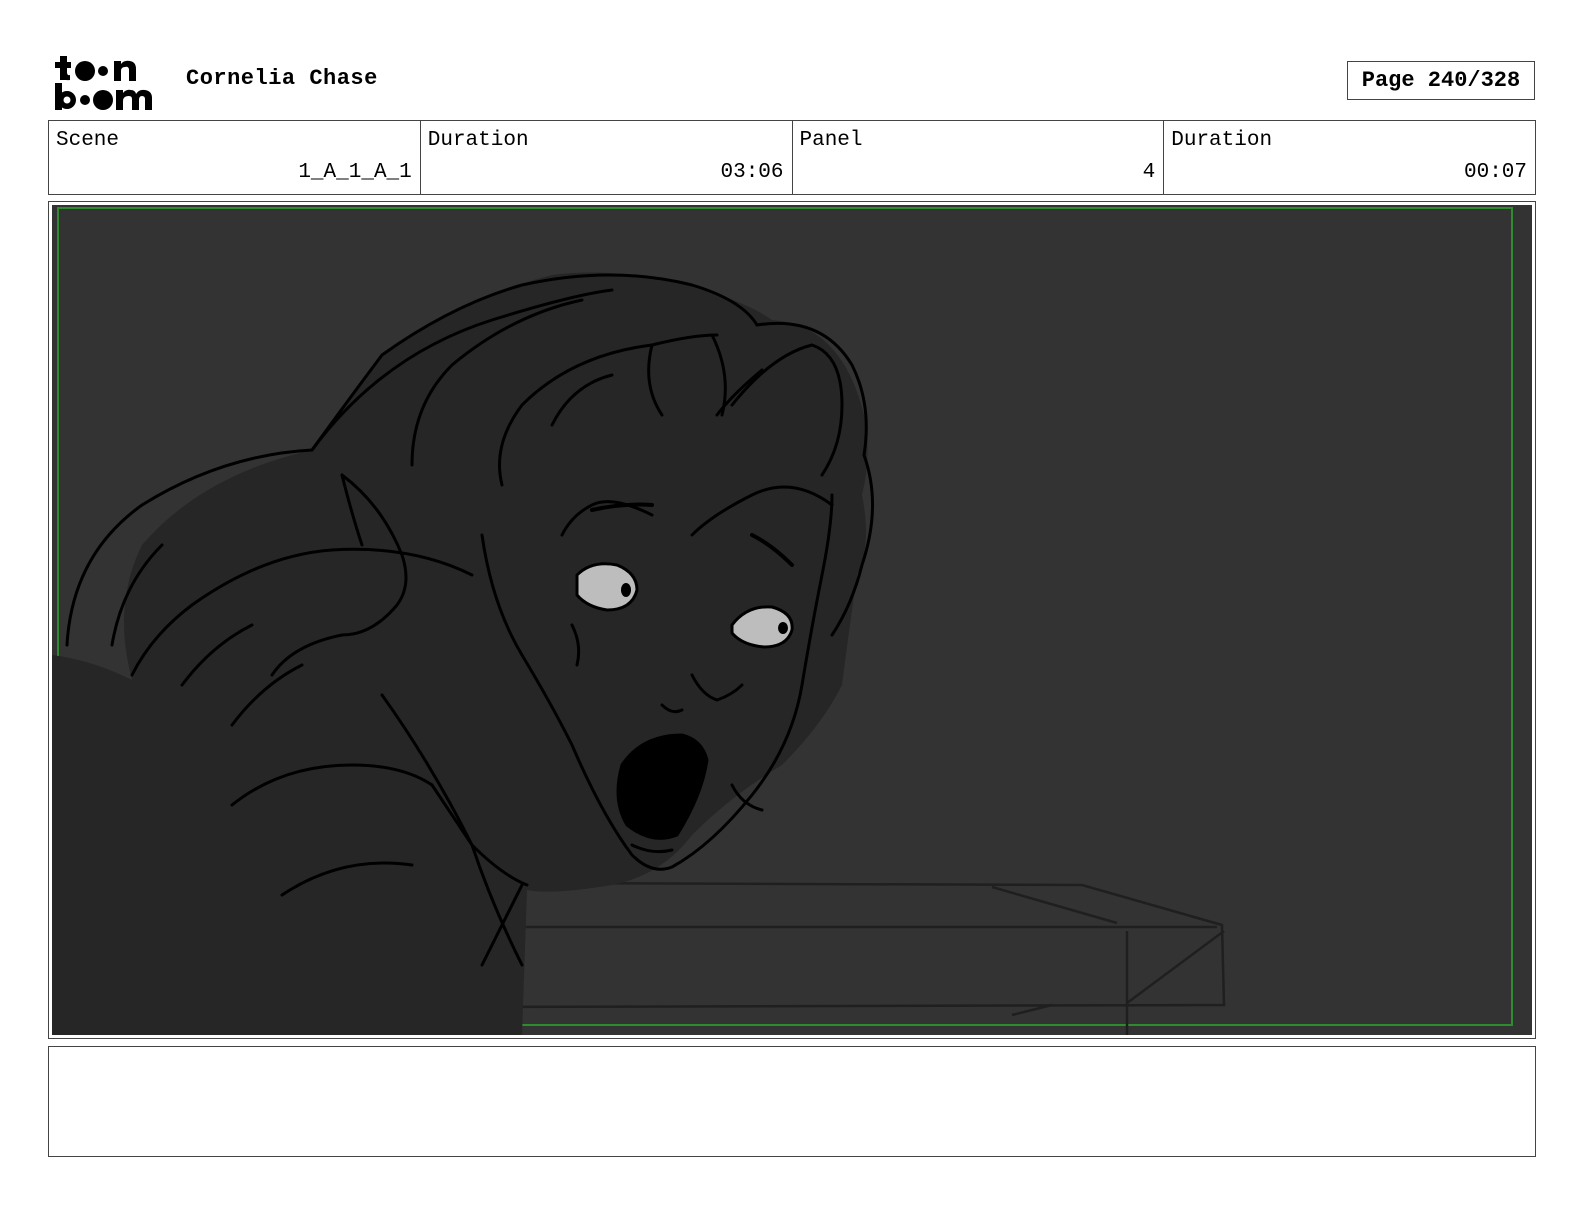 The width and height of the screenshot is (1584, 1224). What do you see at coordinates (1149, 172) in the screenshot?
I see `panel-value: 4` at bounding box center [1149, 172].